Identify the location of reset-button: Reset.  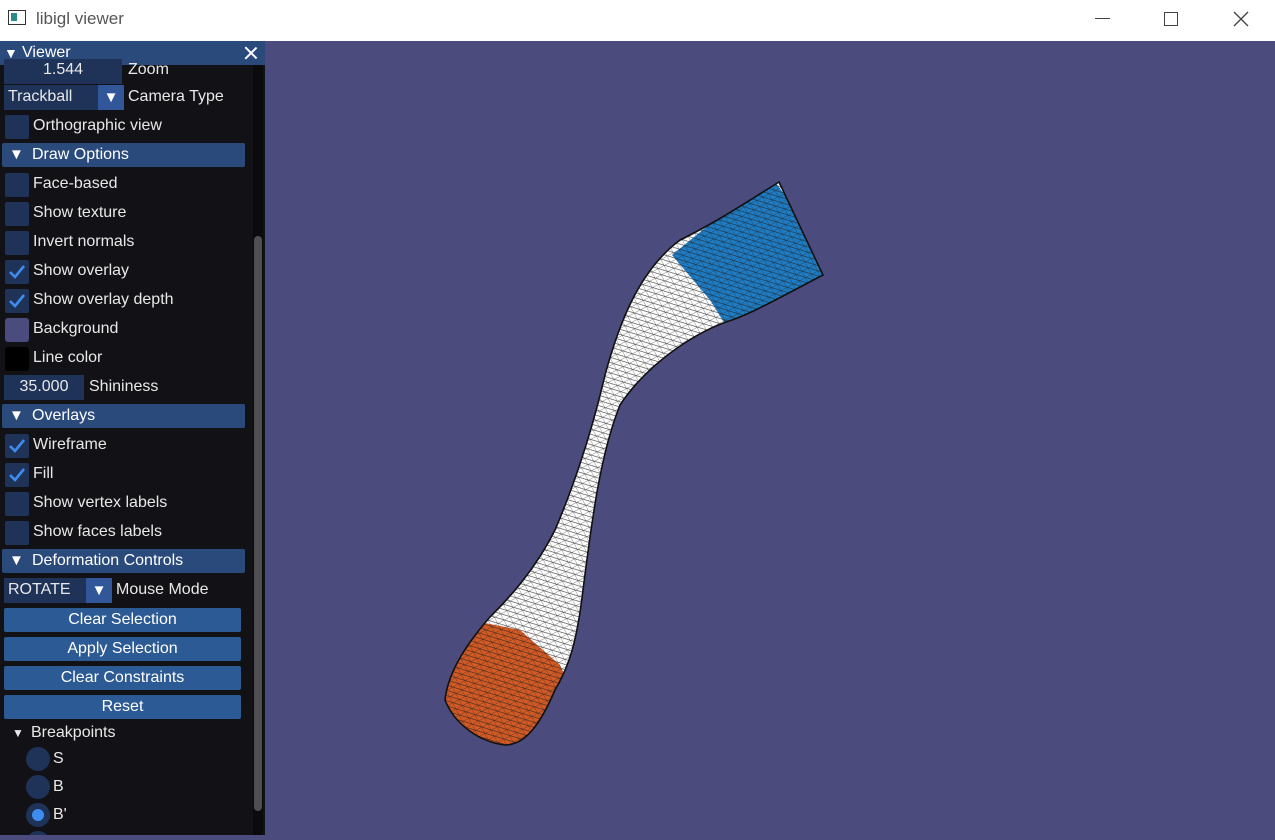
(122, 707).